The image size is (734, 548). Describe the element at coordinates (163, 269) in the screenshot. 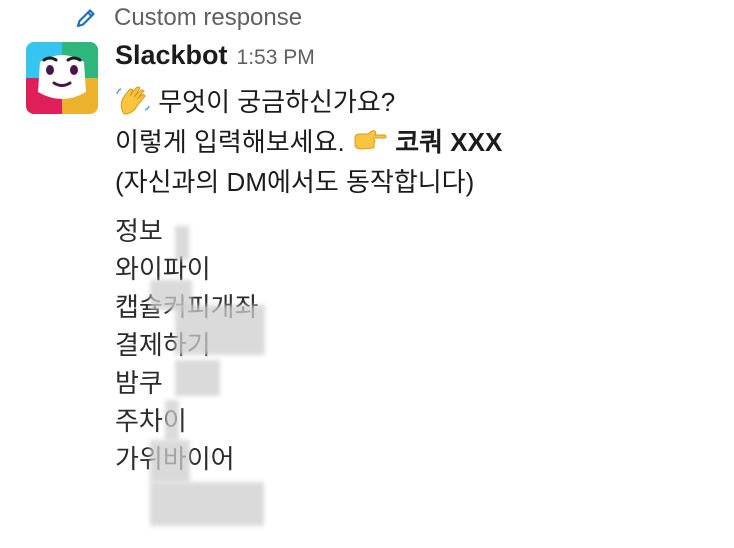

I see `command-item: 와이파이` at that location.